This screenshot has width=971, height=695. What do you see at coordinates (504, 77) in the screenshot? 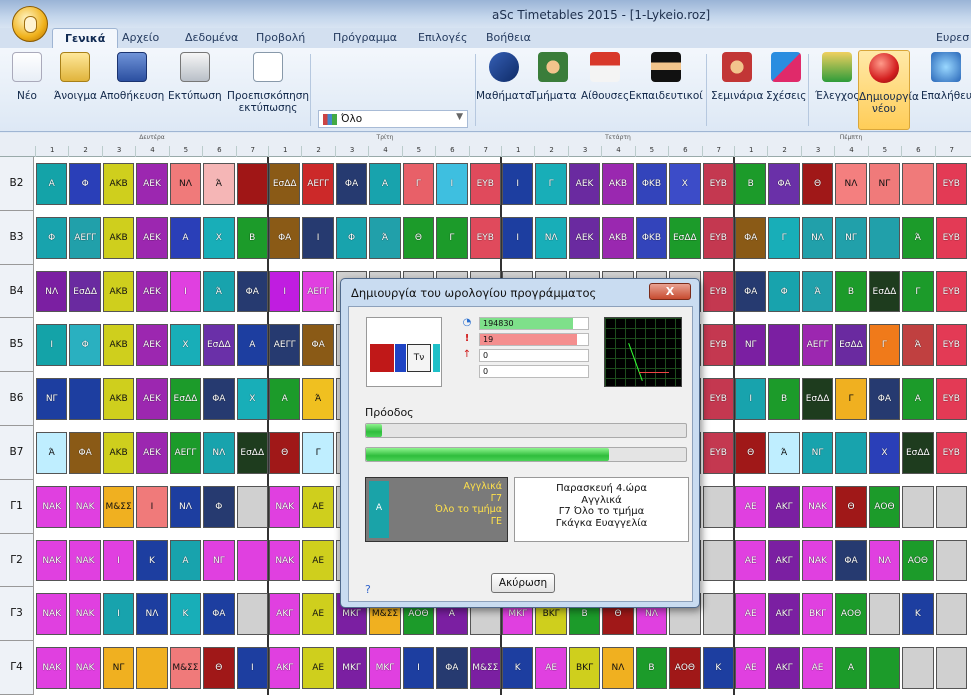
I see `subjects-button: Μαθήματα` at bounding box center [504, 77].